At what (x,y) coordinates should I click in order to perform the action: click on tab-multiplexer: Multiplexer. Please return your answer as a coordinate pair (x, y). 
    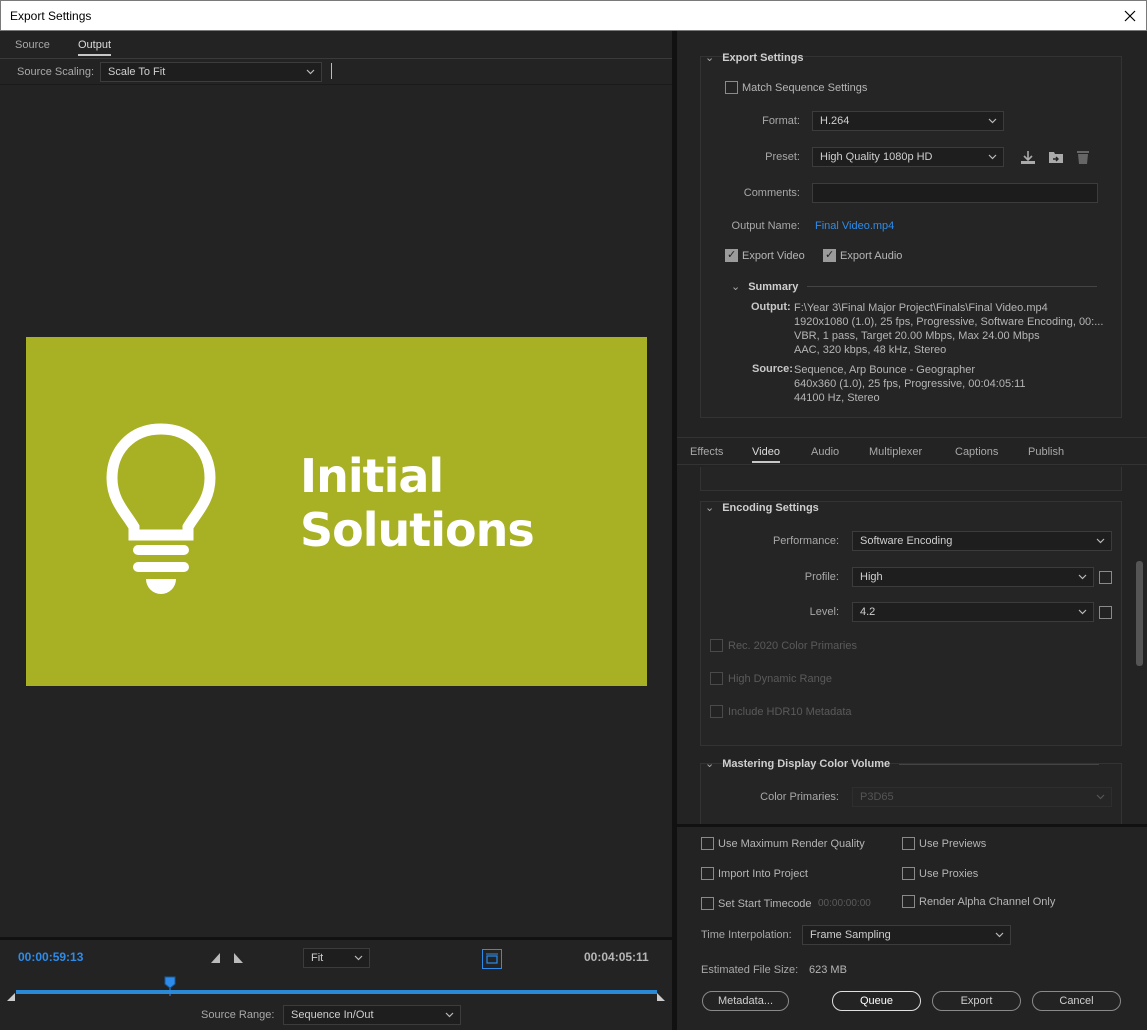
    Looking at the image, I should click on (895, 452).